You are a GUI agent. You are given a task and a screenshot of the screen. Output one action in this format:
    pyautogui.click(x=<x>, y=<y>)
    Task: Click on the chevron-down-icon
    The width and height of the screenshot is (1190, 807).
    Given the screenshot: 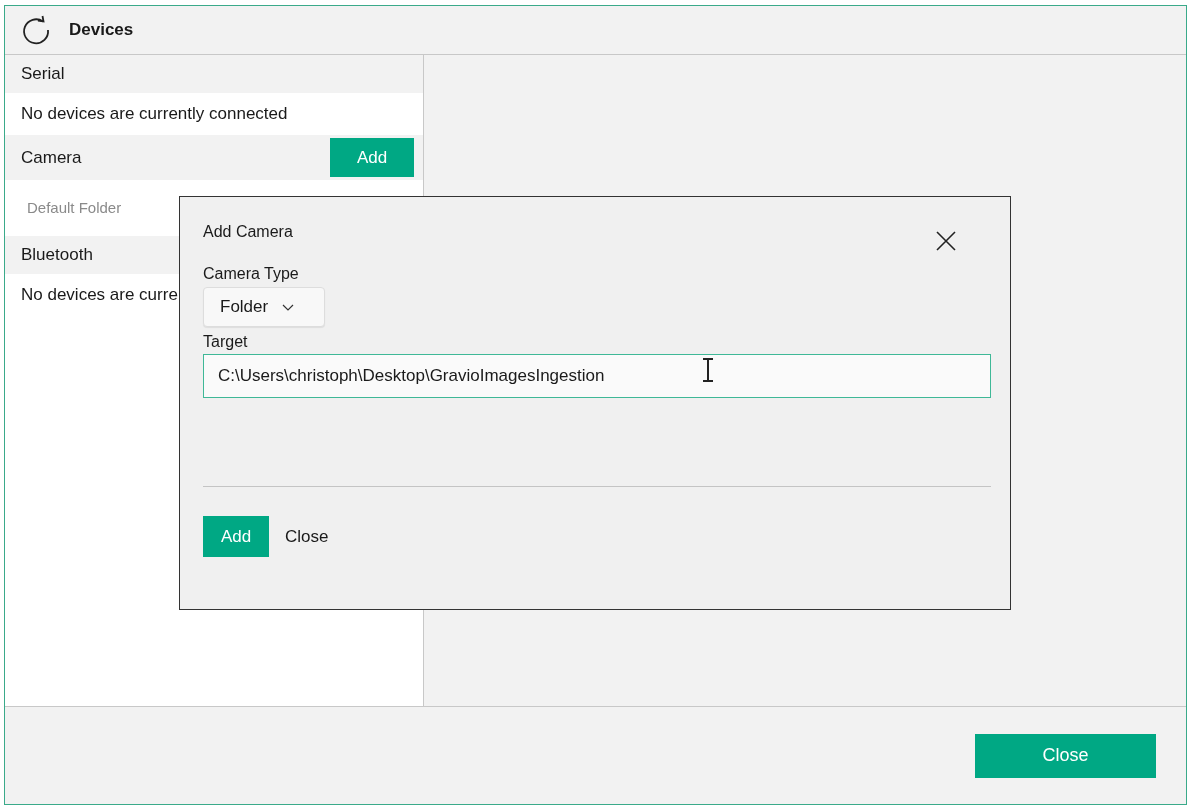 What is the action you would take?
    pyautogui.click(x=288, y=307)
    